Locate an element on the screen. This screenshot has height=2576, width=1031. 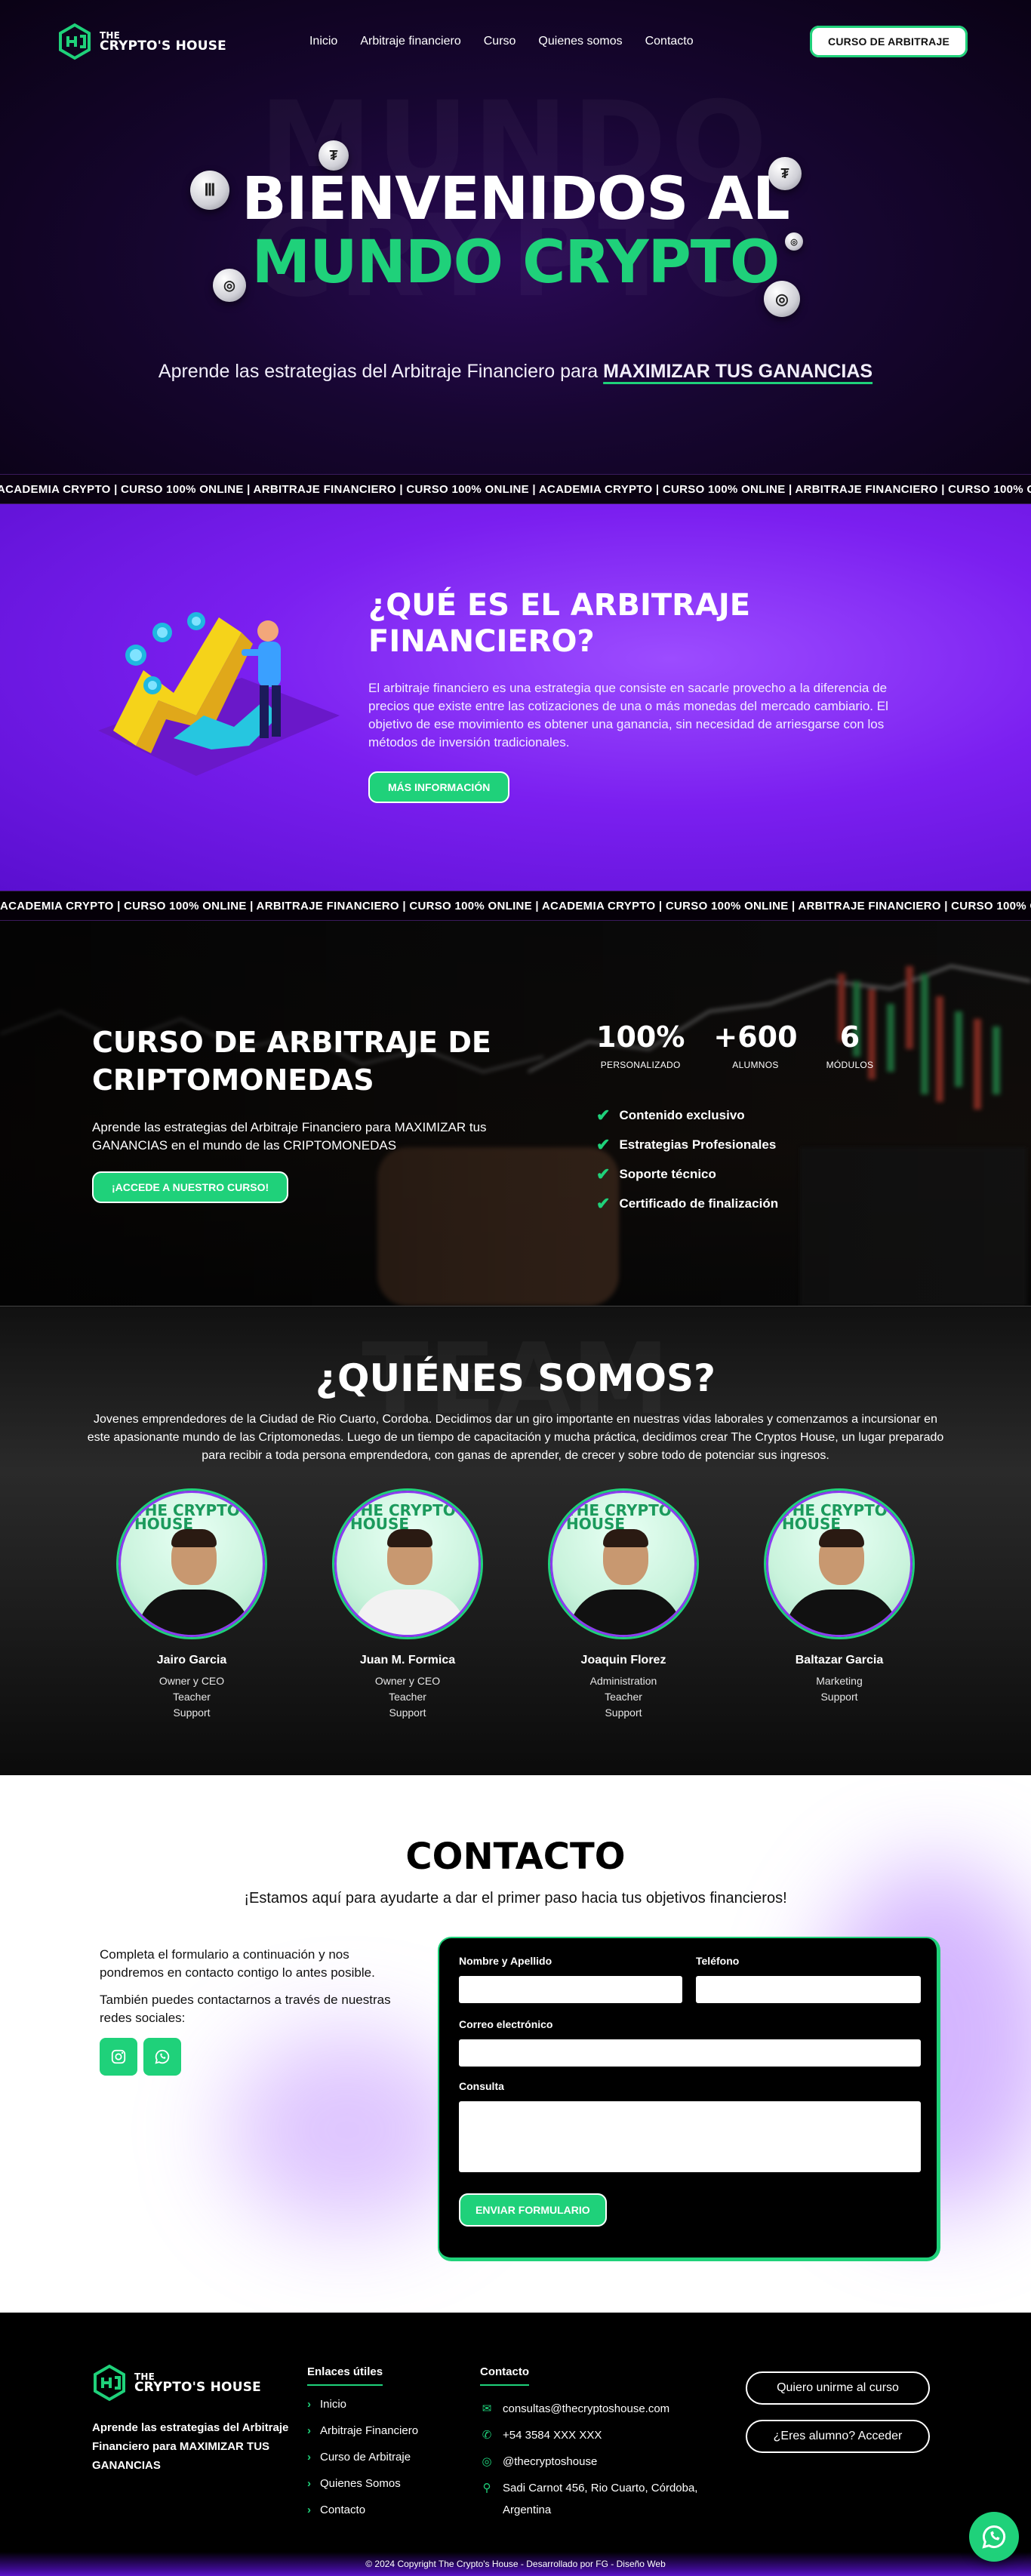
member-role: Marketing is located at coordinates (839, 1681).